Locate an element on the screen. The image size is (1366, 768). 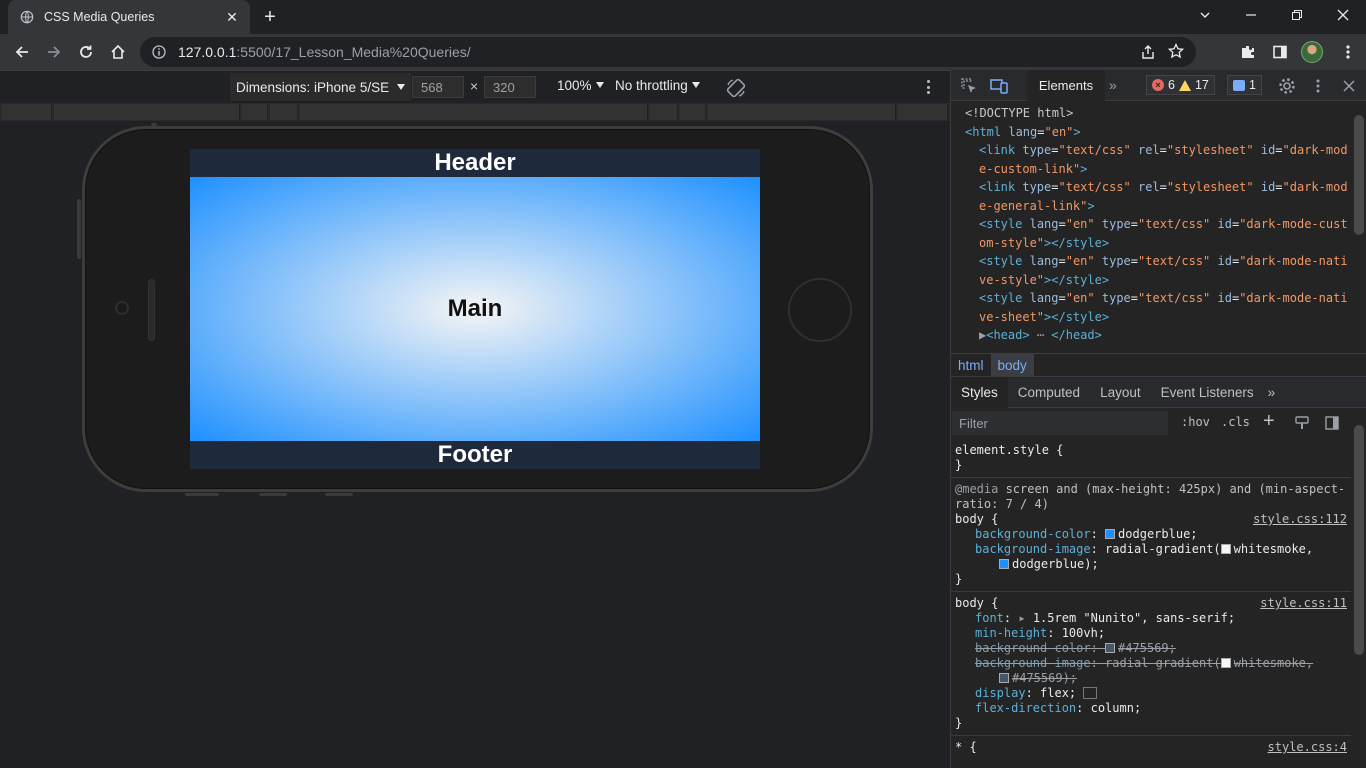
tab-layout: Layout is located at coordinates (1120, 393).